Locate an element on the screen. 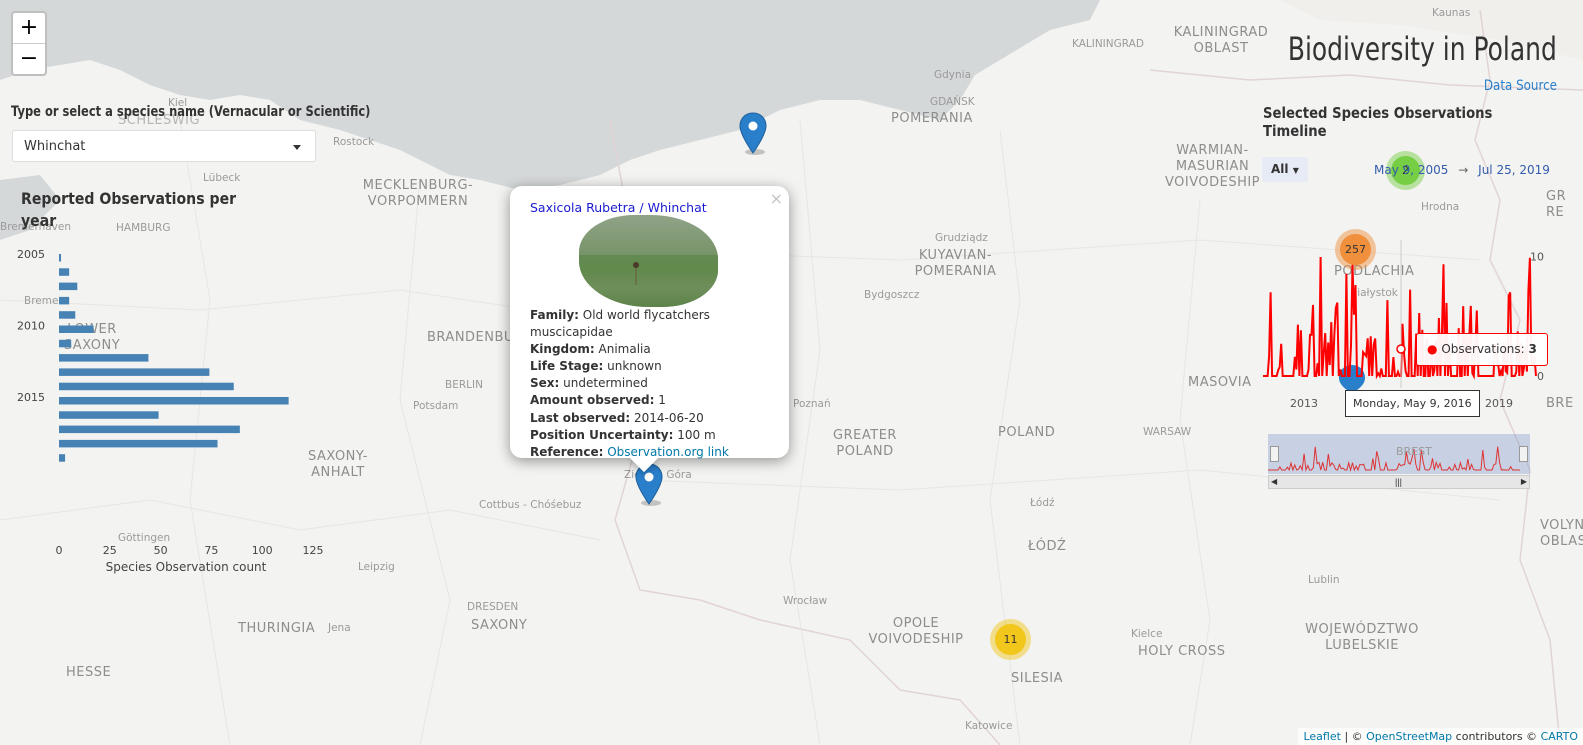 This screenshot has height=745, width=1583. map-label-region: HESSE is located at coordinates (89, 672).